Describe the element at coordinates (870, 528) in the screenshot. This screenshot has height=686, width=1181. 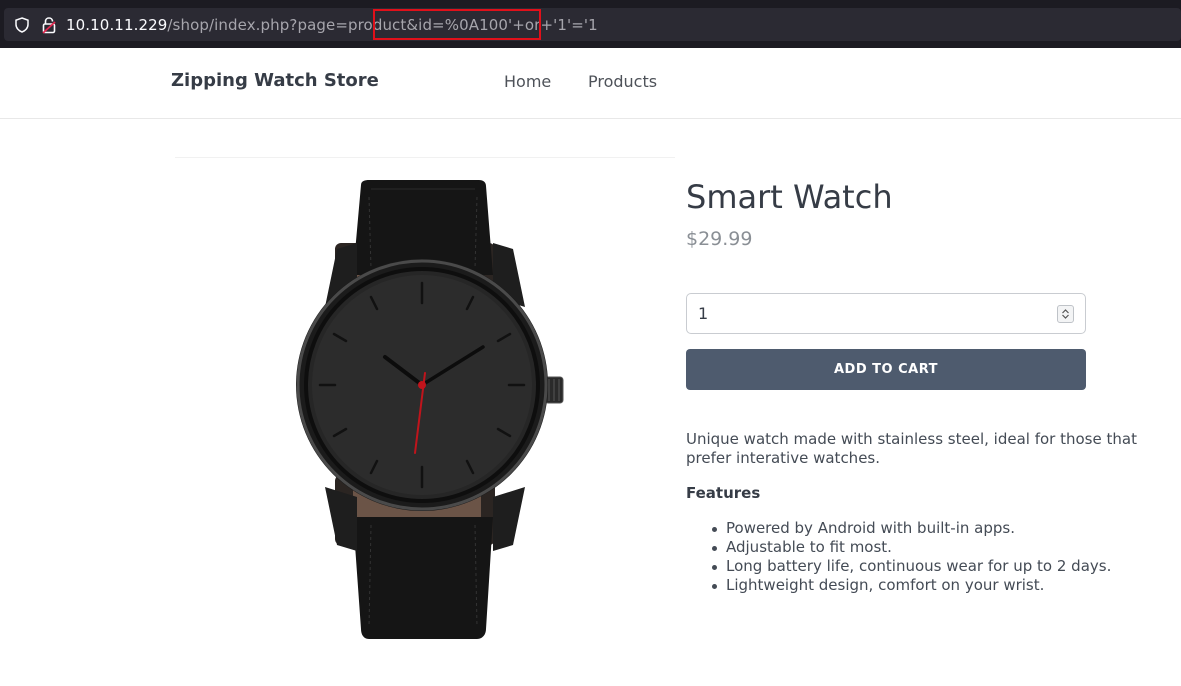
I see `feature-text: Powered by Android with built-in apps.` at that location.